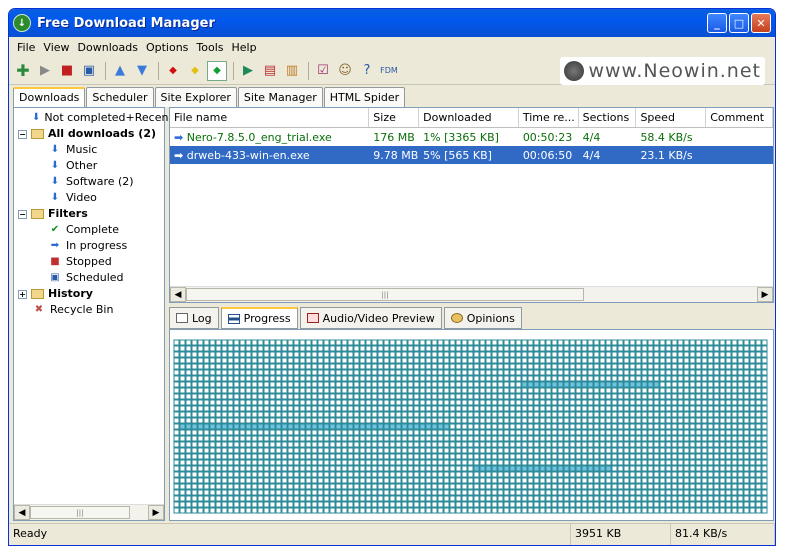  Describe the element at coordinates (49, 97) in the screenshot. I see `tab-downloads: Downloads` at that location.